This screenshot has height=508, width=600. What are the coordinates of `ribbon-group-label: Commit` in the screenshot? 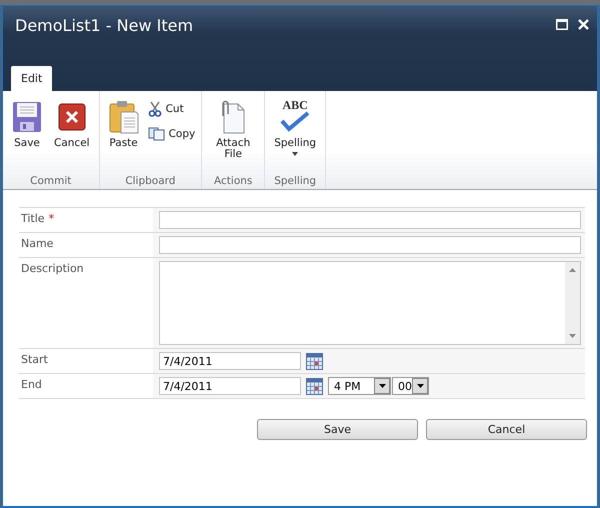 It's located at (51, 181).